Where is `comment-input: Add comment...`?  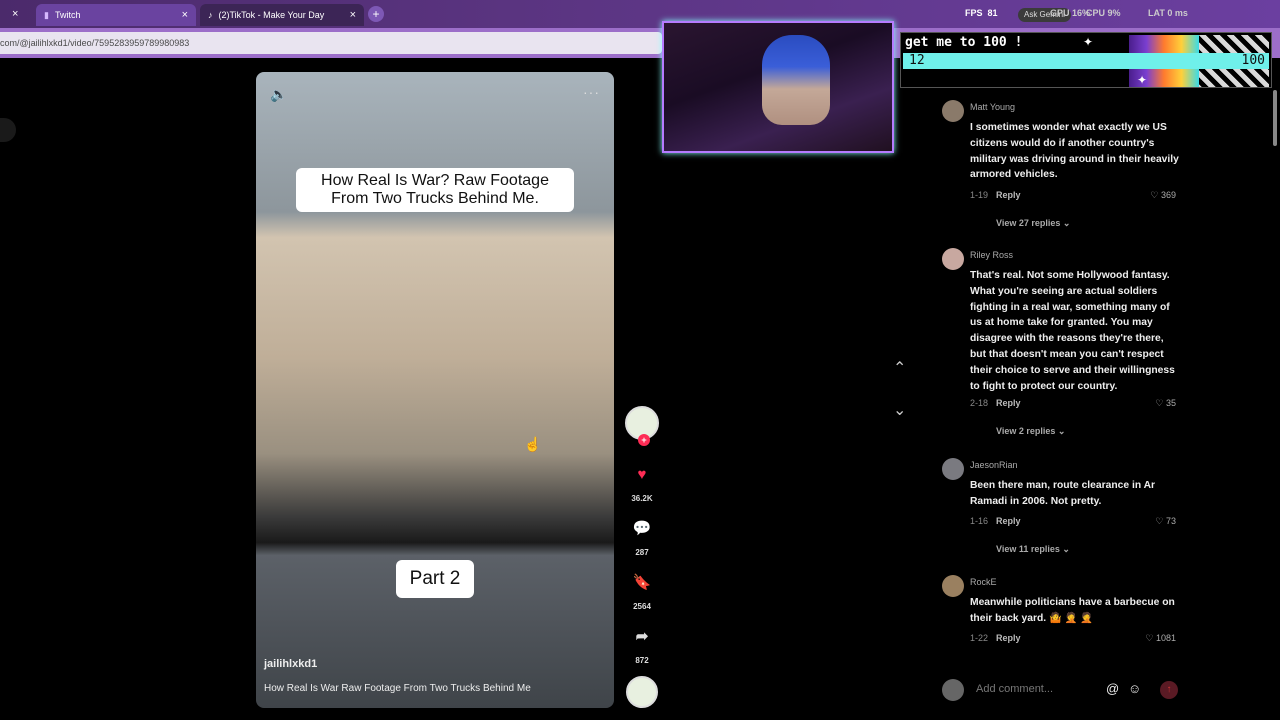 comment-input: Add comment... is located at coordinates (1014, 689).